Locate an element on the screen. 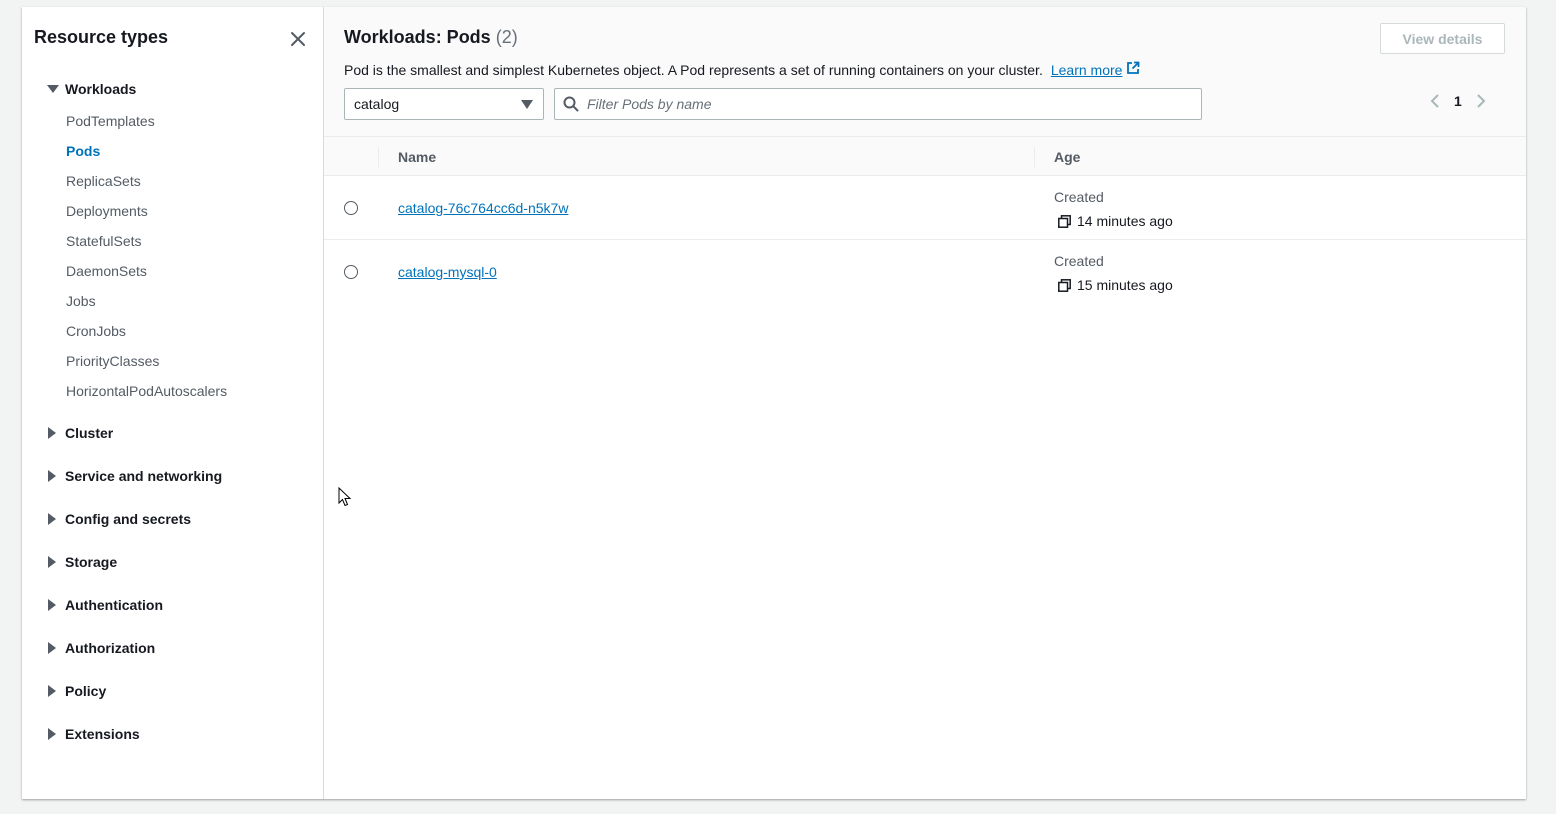 The width and height of the screenshot is (1556, 814). sidebar-title: Resource types is located at coordinates (101, 37).